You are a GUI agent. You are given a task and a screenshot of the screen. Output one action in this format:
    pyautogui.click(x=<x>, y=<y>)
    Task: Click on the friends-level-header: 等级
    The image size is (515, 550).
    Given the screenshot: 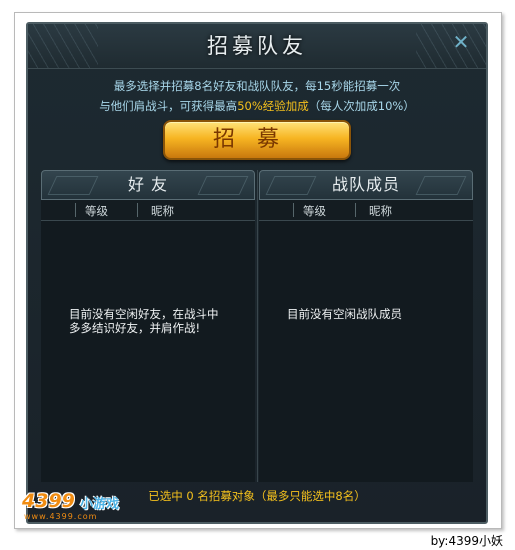 What is the action you would take?
    pyautogui.click(x=96, y=211)
    